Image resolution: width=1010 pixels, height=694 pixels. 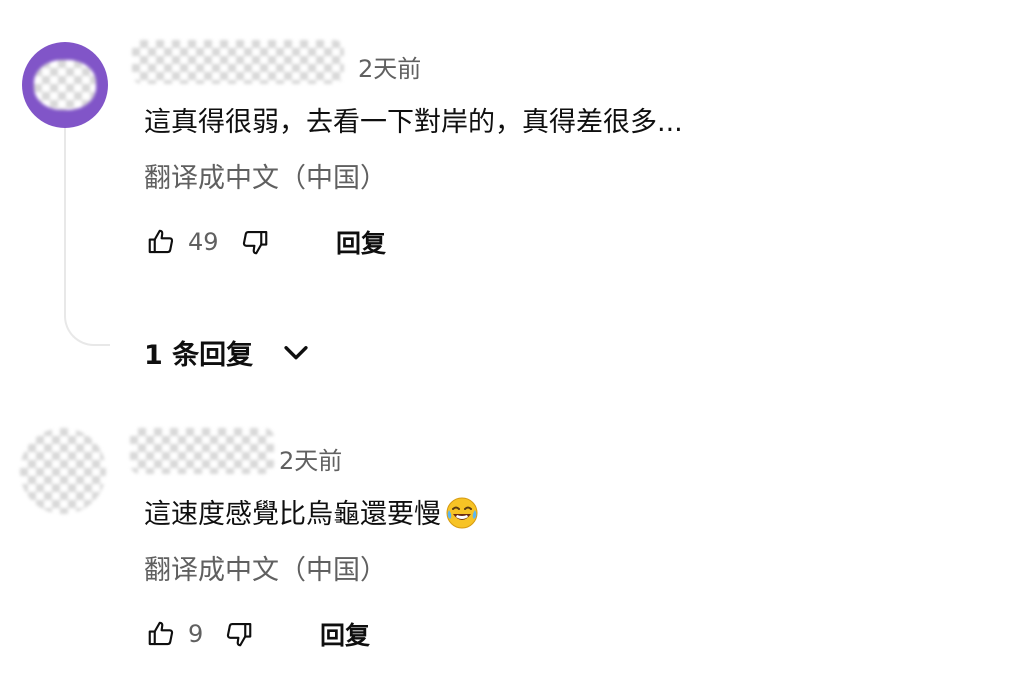 What do you see at coordinates (257, 634) in the screenshot?
I see `comment-actions: 9 回复` at bounding box center [257, 634].